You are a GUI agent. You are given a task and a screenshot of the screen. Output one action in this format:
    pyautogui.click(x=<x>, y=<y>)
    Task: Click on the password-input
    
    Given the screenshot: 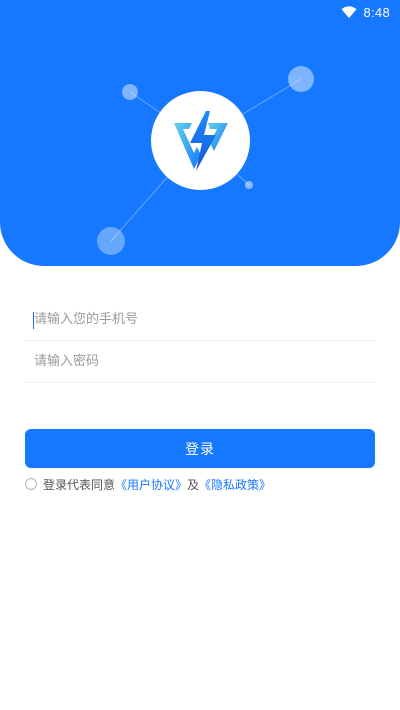 What is the action you would take?
    pyautogui.click(x=200, y=361)
    